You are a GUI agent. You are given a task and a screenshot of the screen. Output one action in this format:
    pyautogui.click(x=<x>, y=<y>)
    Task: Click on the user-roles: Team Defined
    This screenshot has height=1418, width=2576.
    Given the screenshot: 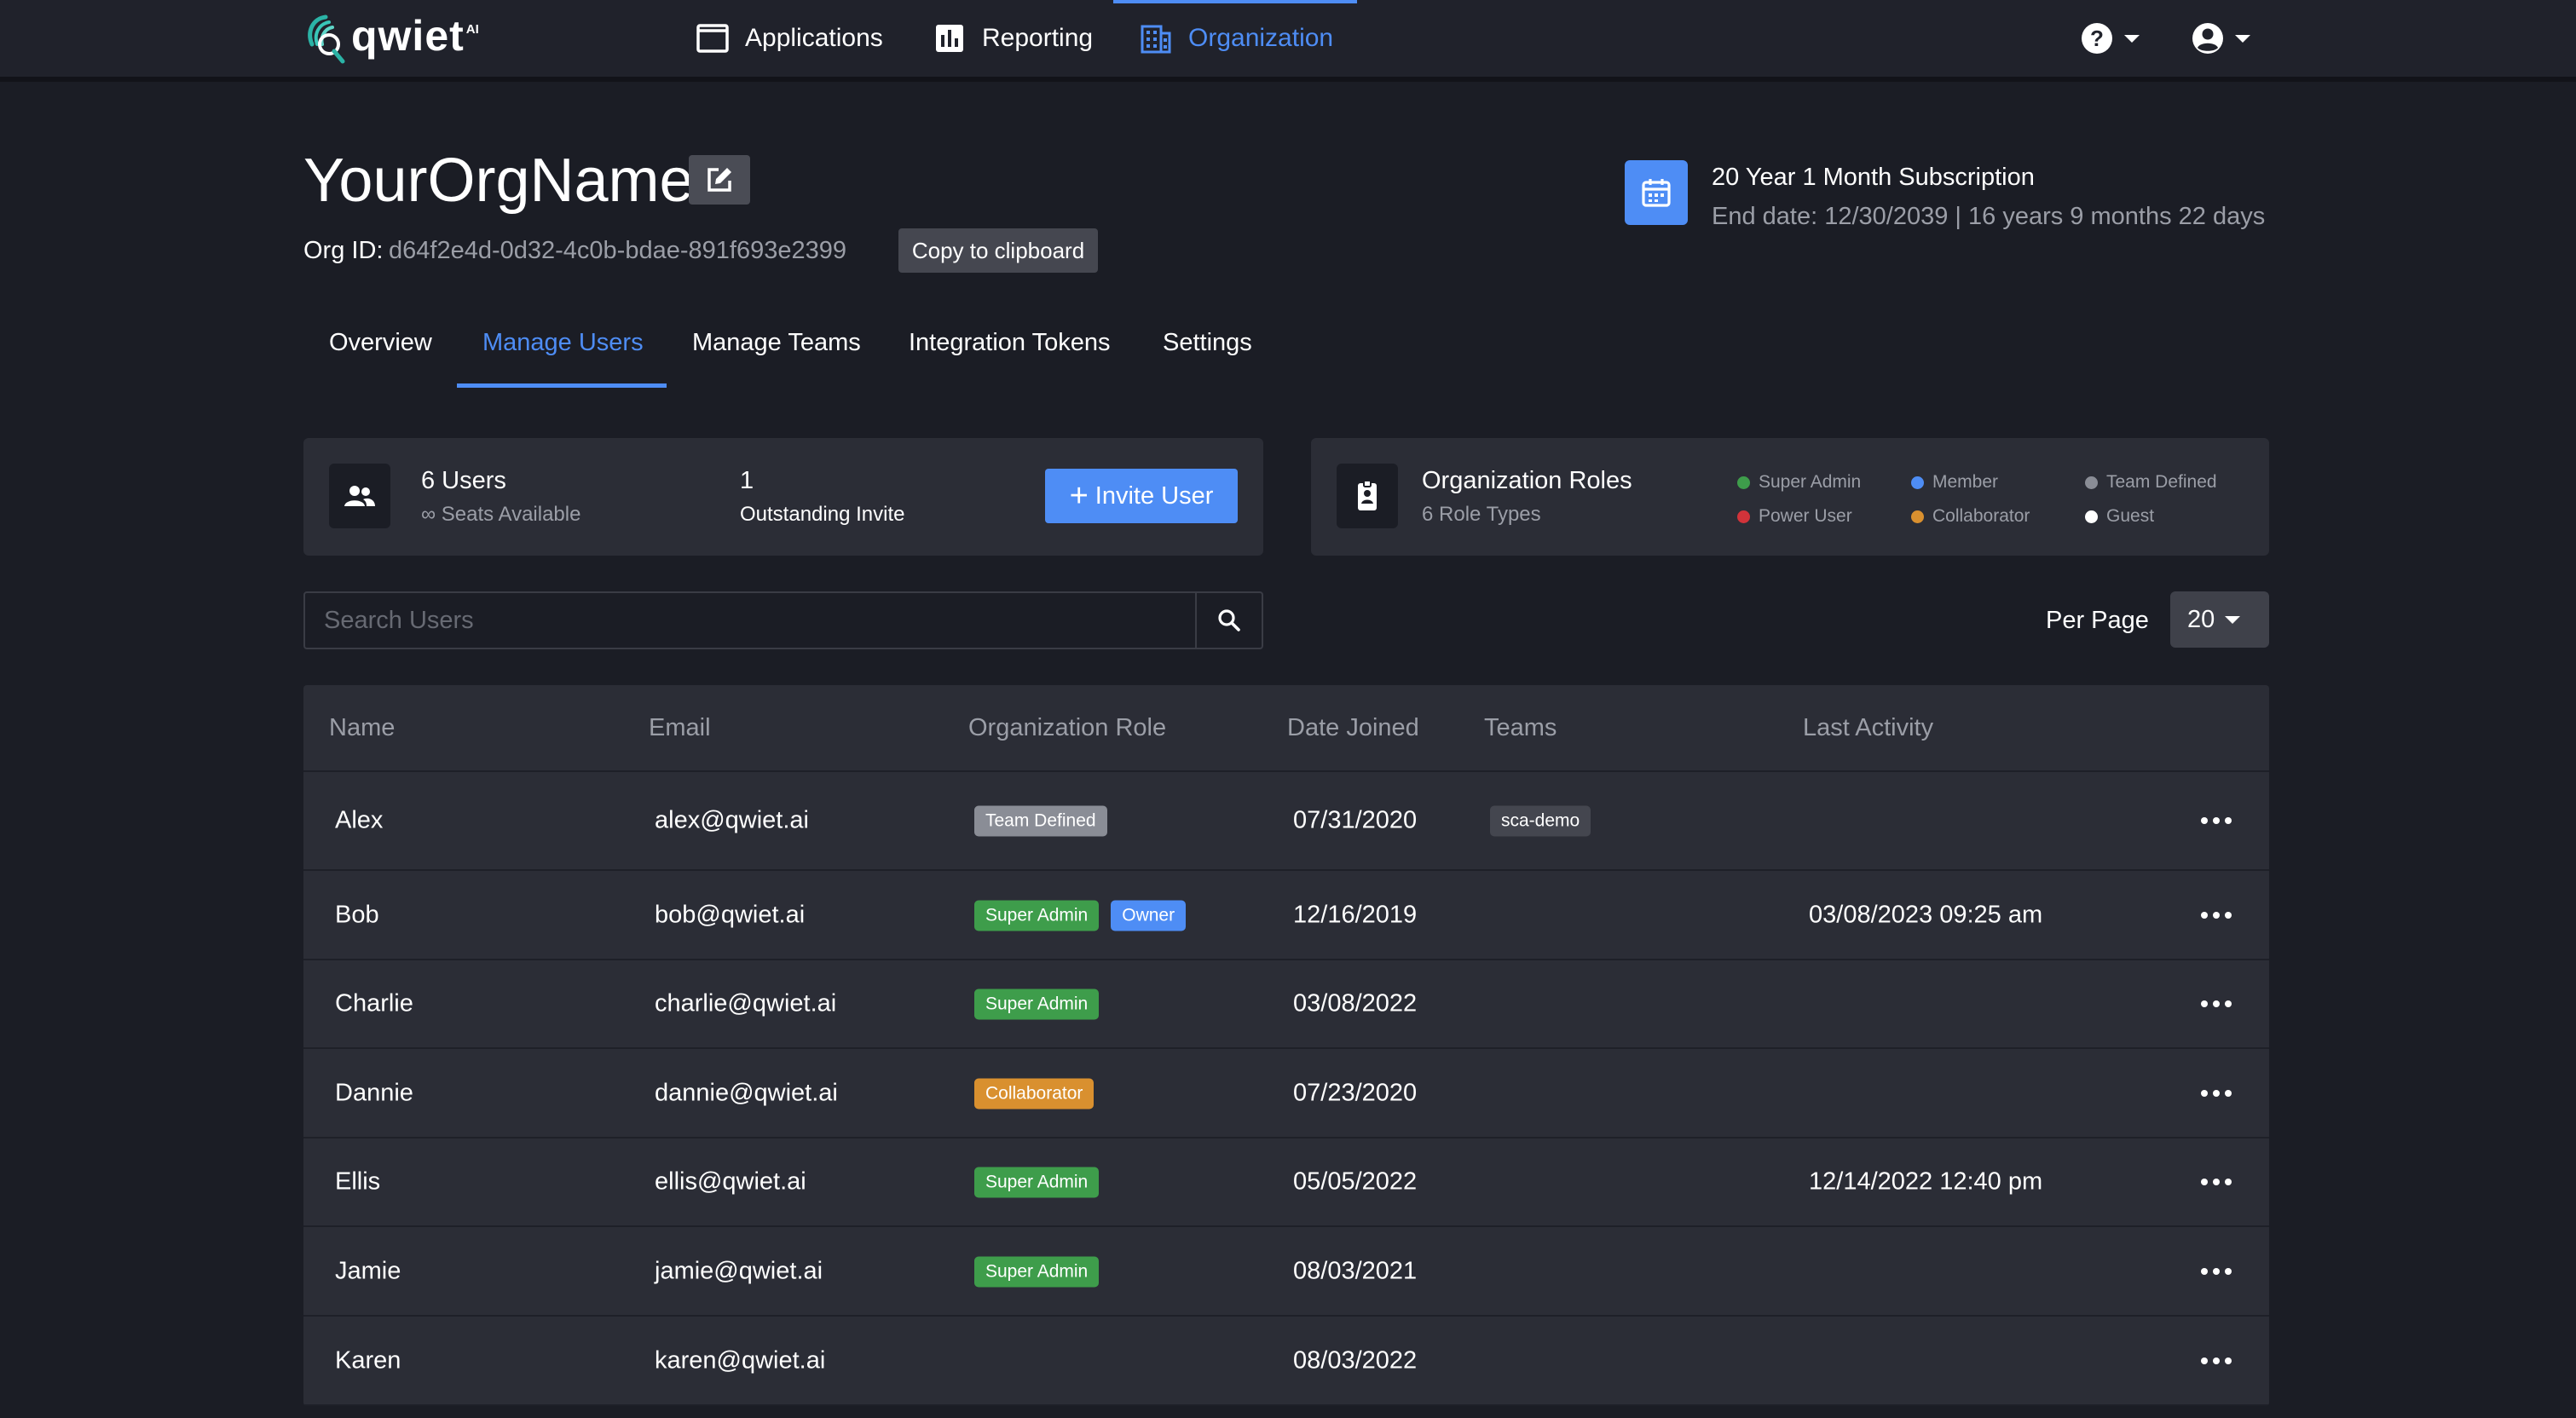 What is the action you would take?
    pyautogui.click(x=1046, y=821)
    